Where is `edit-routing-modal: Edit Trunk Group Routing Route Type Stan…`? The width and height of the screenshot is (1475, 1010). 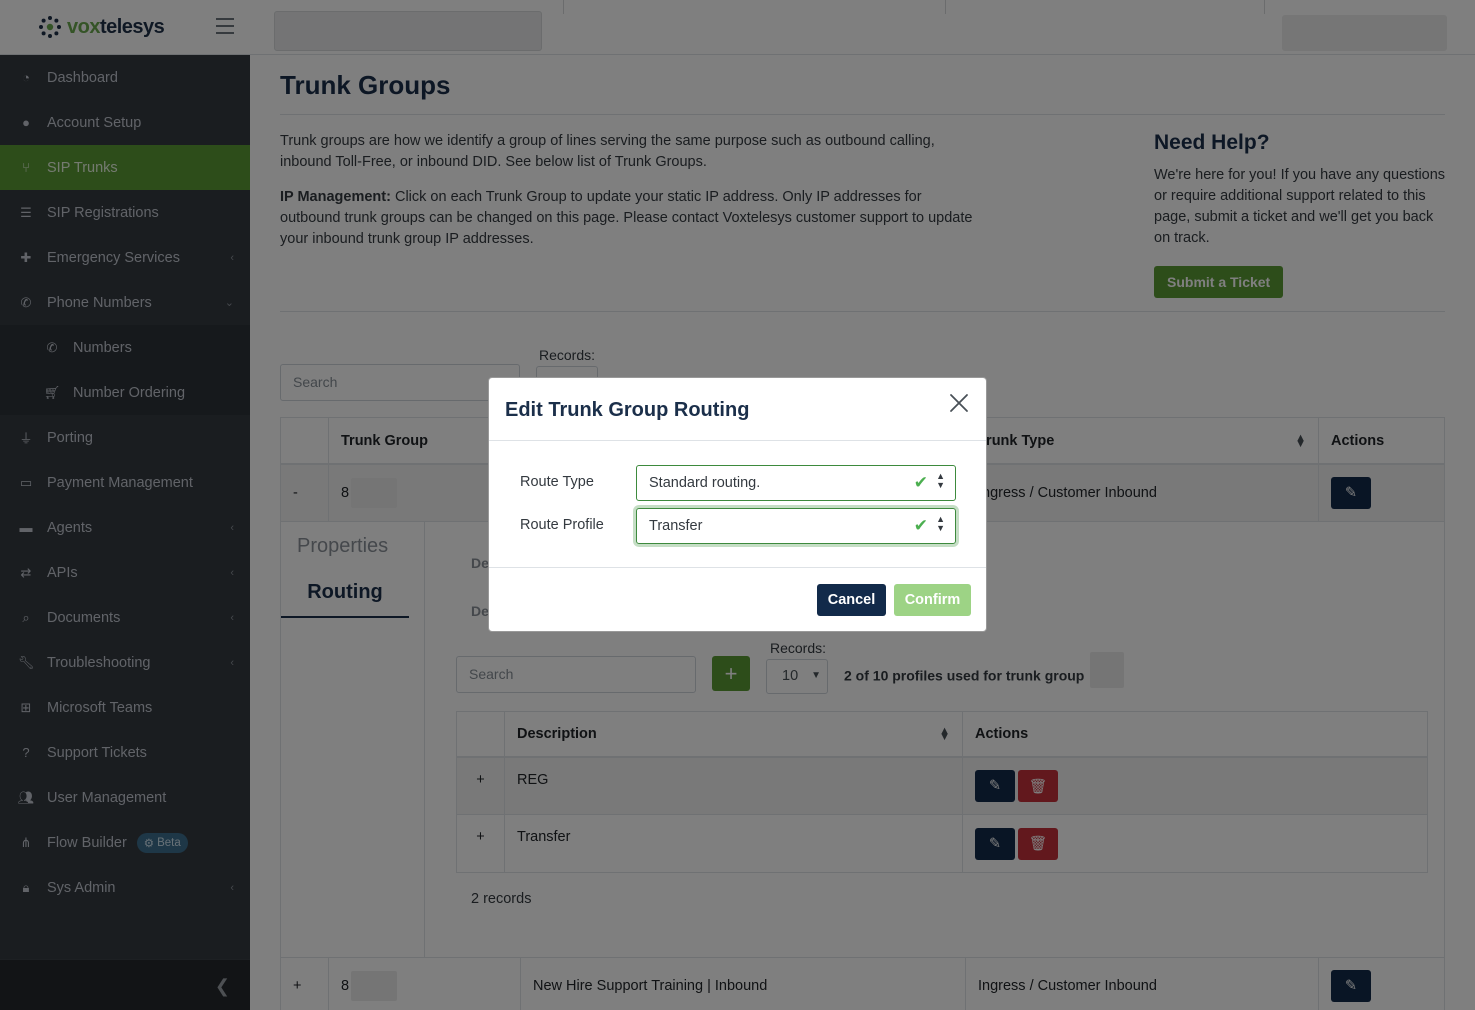 edit-routing-modal: Edit Trunk Group Routing Route Type Stan… is located at coordinates (737, 504).